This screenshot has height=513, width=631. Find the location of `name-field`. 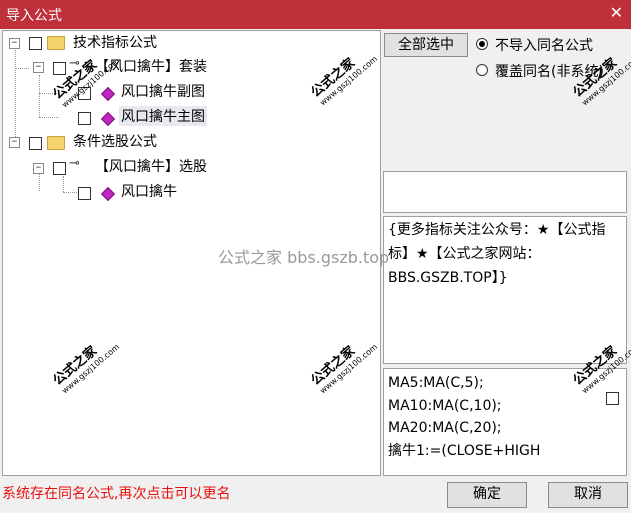

name-field is located at coordinates (505, 192).